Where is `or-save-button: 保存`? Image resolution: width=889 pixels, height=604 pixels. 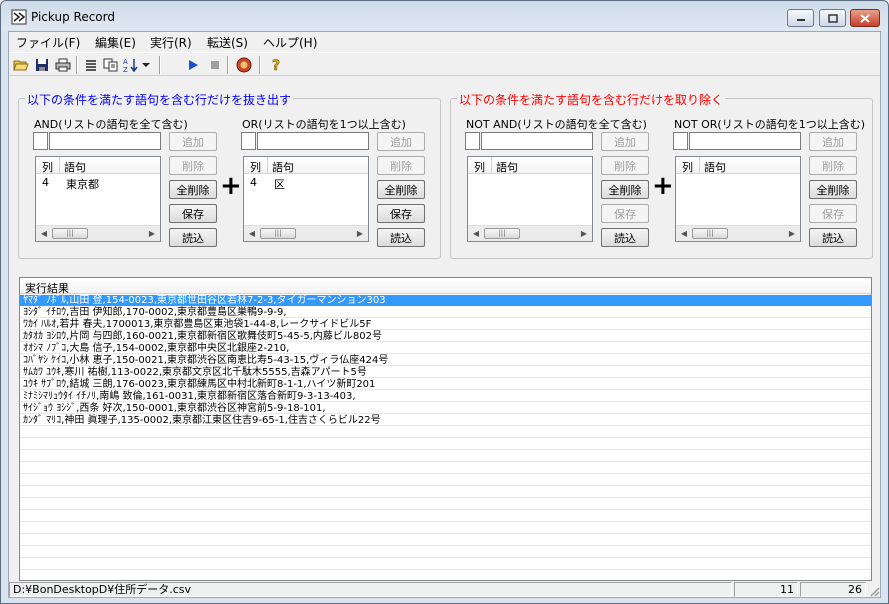
or-save-button: 保存 is located at coordinates (401, 213).